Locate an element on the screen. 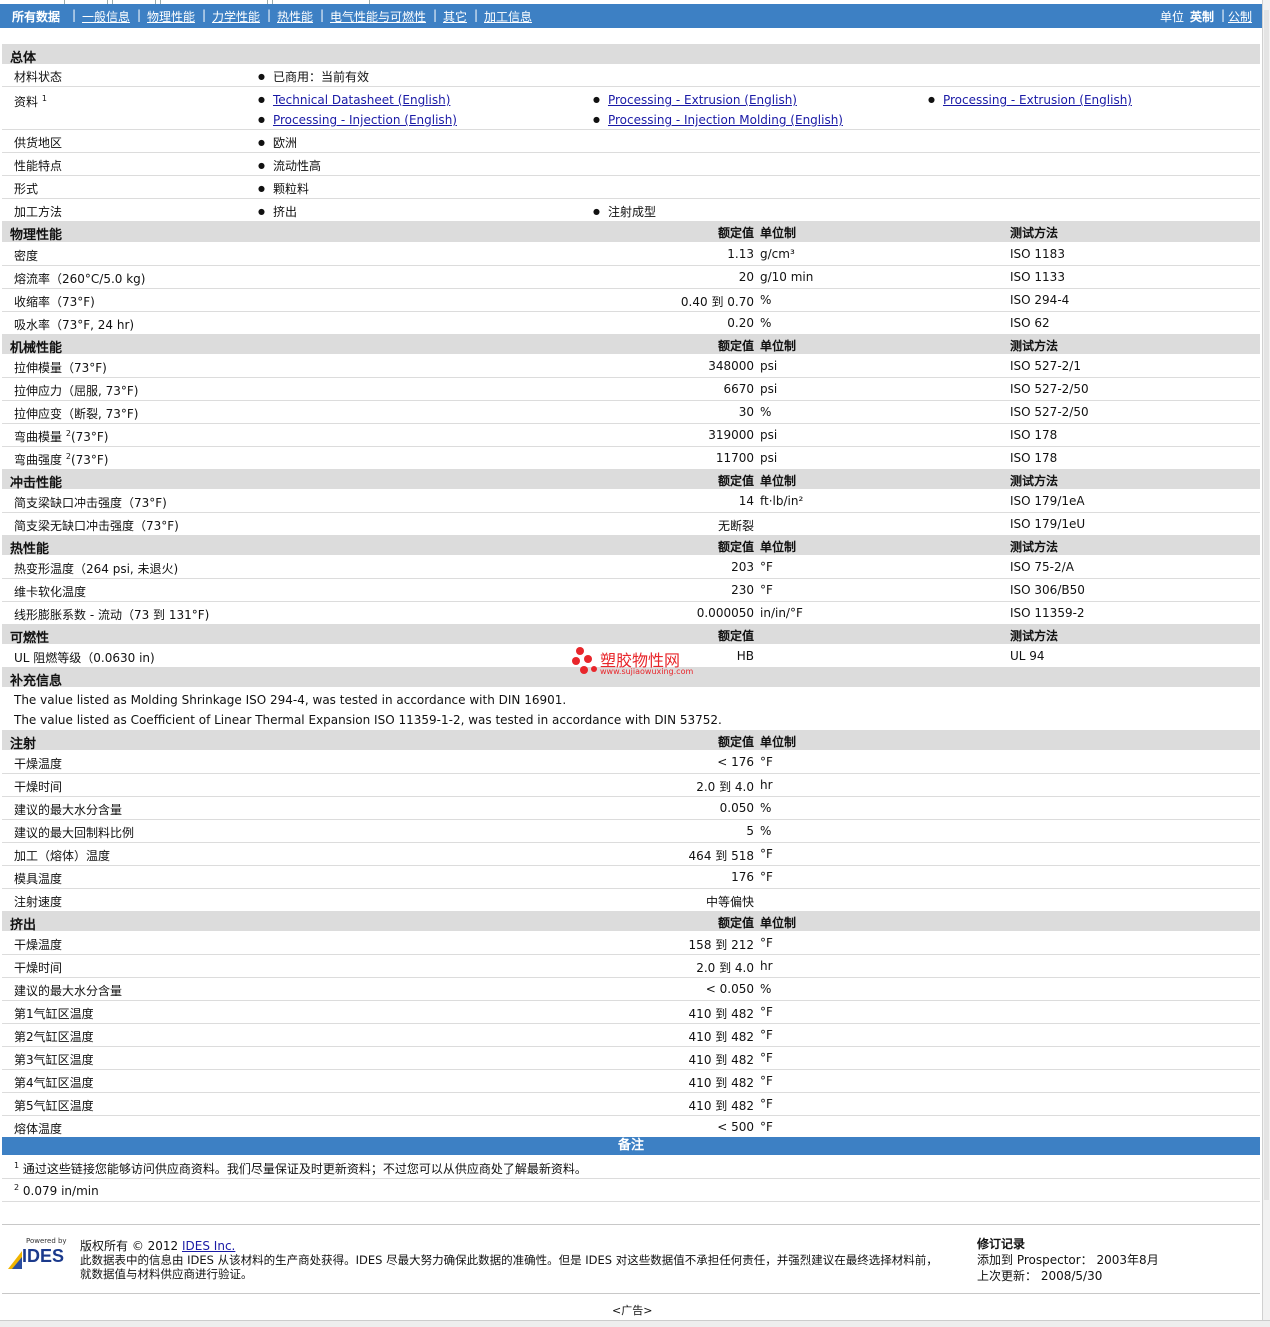 The image size is (1270, 1327). table-row: 模具温度 176 °F is located at coordinates (631, 877).